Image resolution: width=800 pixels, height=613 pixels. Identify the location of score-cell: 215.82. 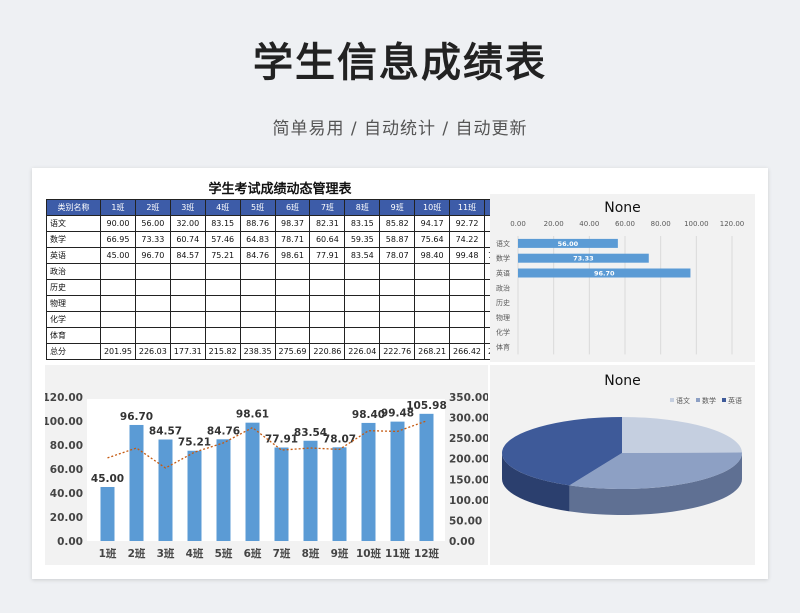
(222, 351).